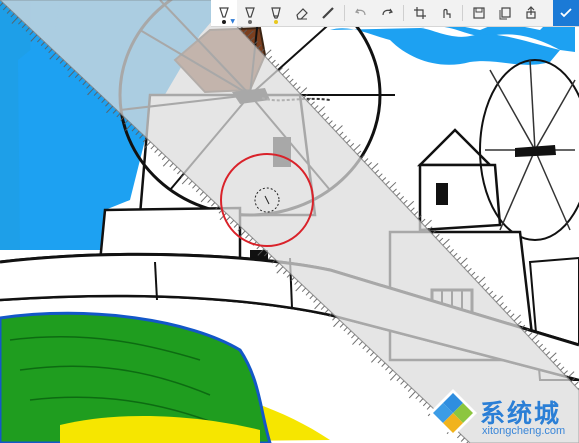 This screenshot has height=443, width=579. Describe the element at coordinates (224, 22) in the screenshot. I see `pen-color-swatch` at that location.